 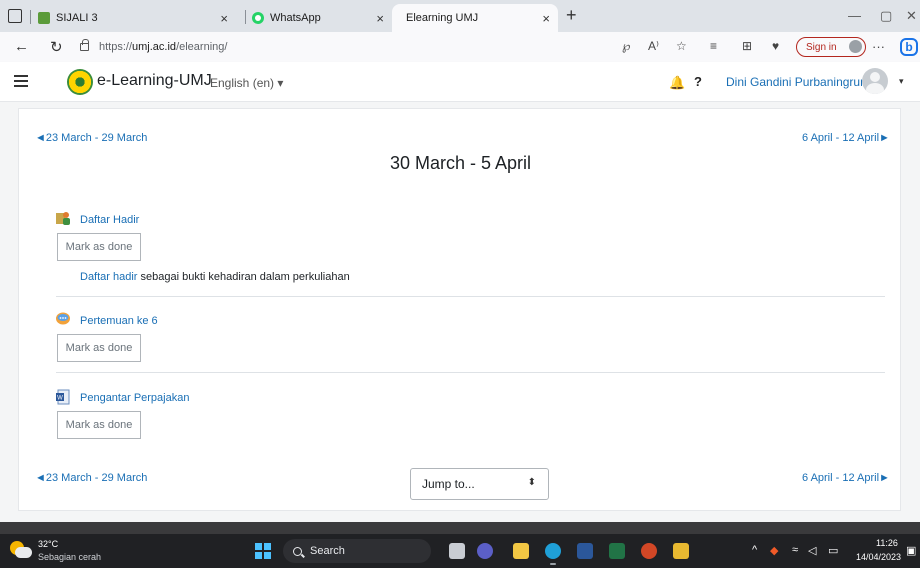 I want to click on clock-time: 11:26, so click(x=887, y=543).